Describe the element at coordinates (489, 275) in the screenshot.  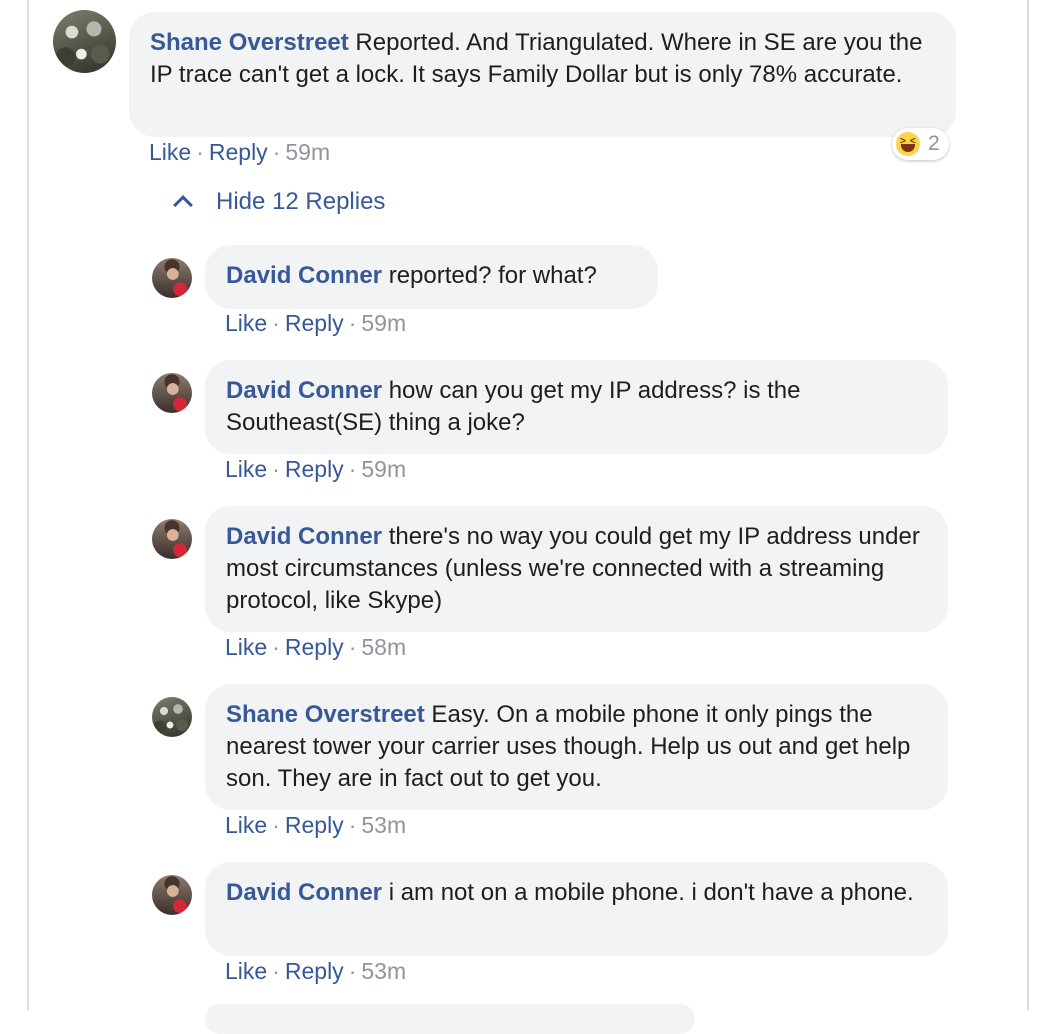
I see `comment-text: reported? for what?` at that location.